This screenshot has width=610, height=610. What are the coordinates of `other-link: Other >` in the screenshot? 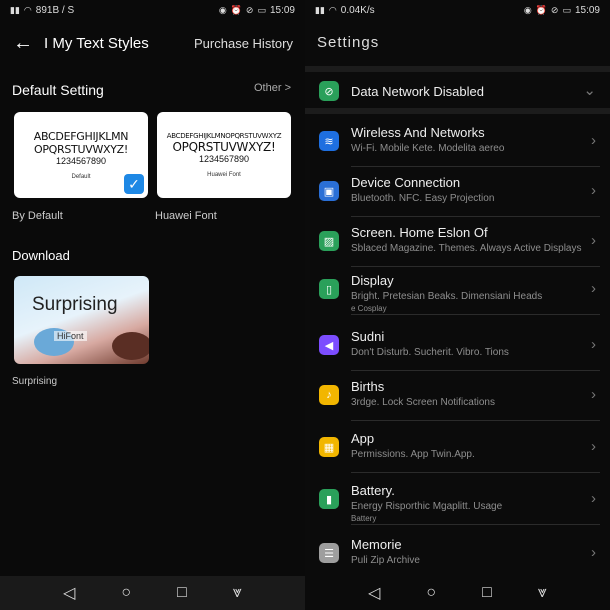 It's located at (272, 88).